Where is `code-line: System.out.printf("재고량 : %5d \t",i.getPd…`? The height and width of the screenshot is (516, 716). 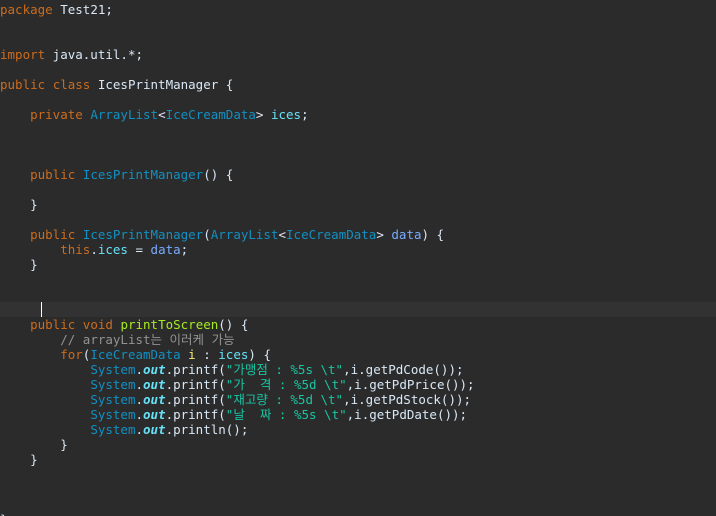 code-line: System.out.printf("재고량 : %5d \t",i.getPd… is located at coordinates (358, 399).